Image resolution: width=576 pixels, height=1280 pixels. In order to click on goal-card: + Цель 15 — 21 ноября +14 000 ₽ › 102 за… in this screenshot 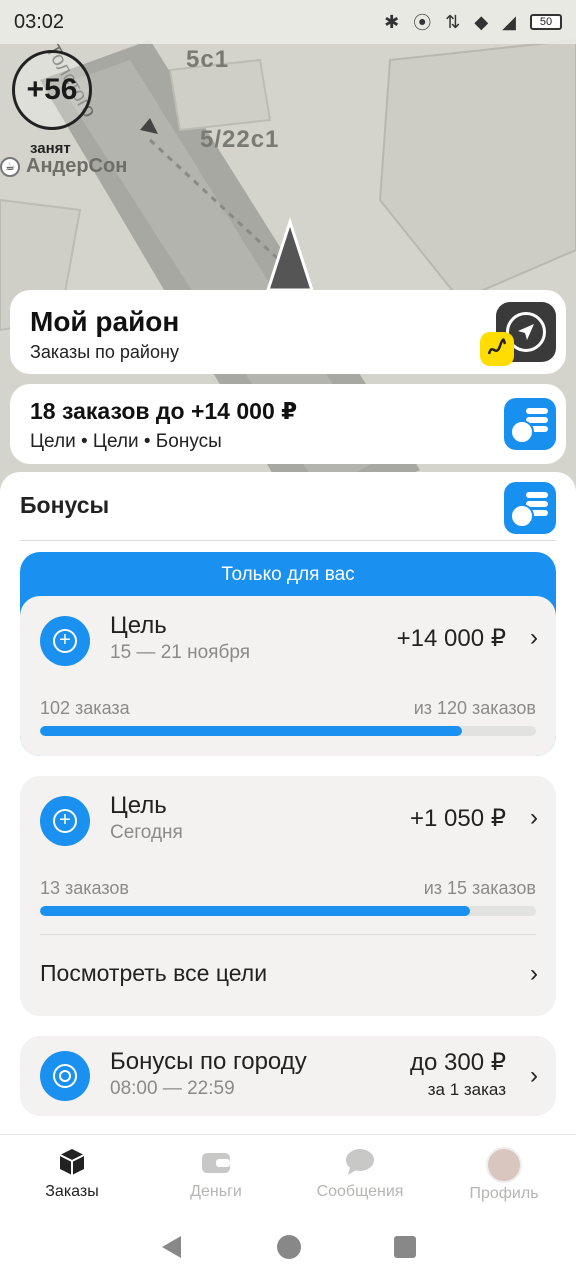, I will do `click(288, 676)`.